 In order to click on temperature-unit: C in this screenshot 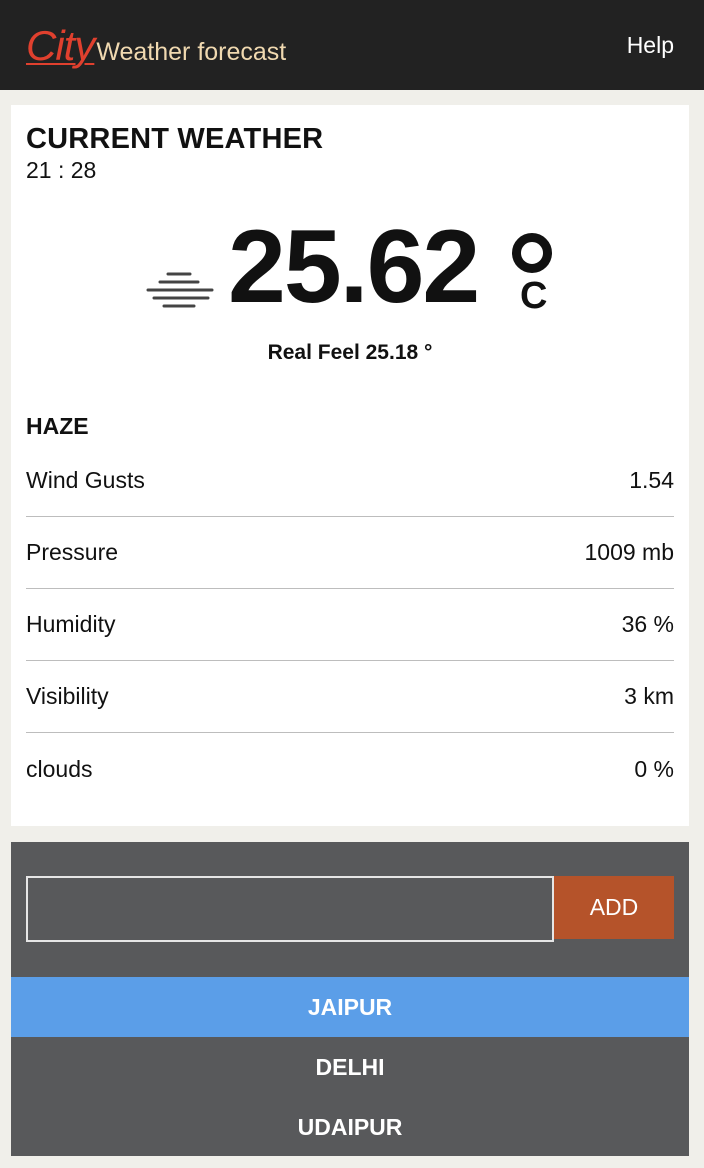, I will do `click(534, 296)`.